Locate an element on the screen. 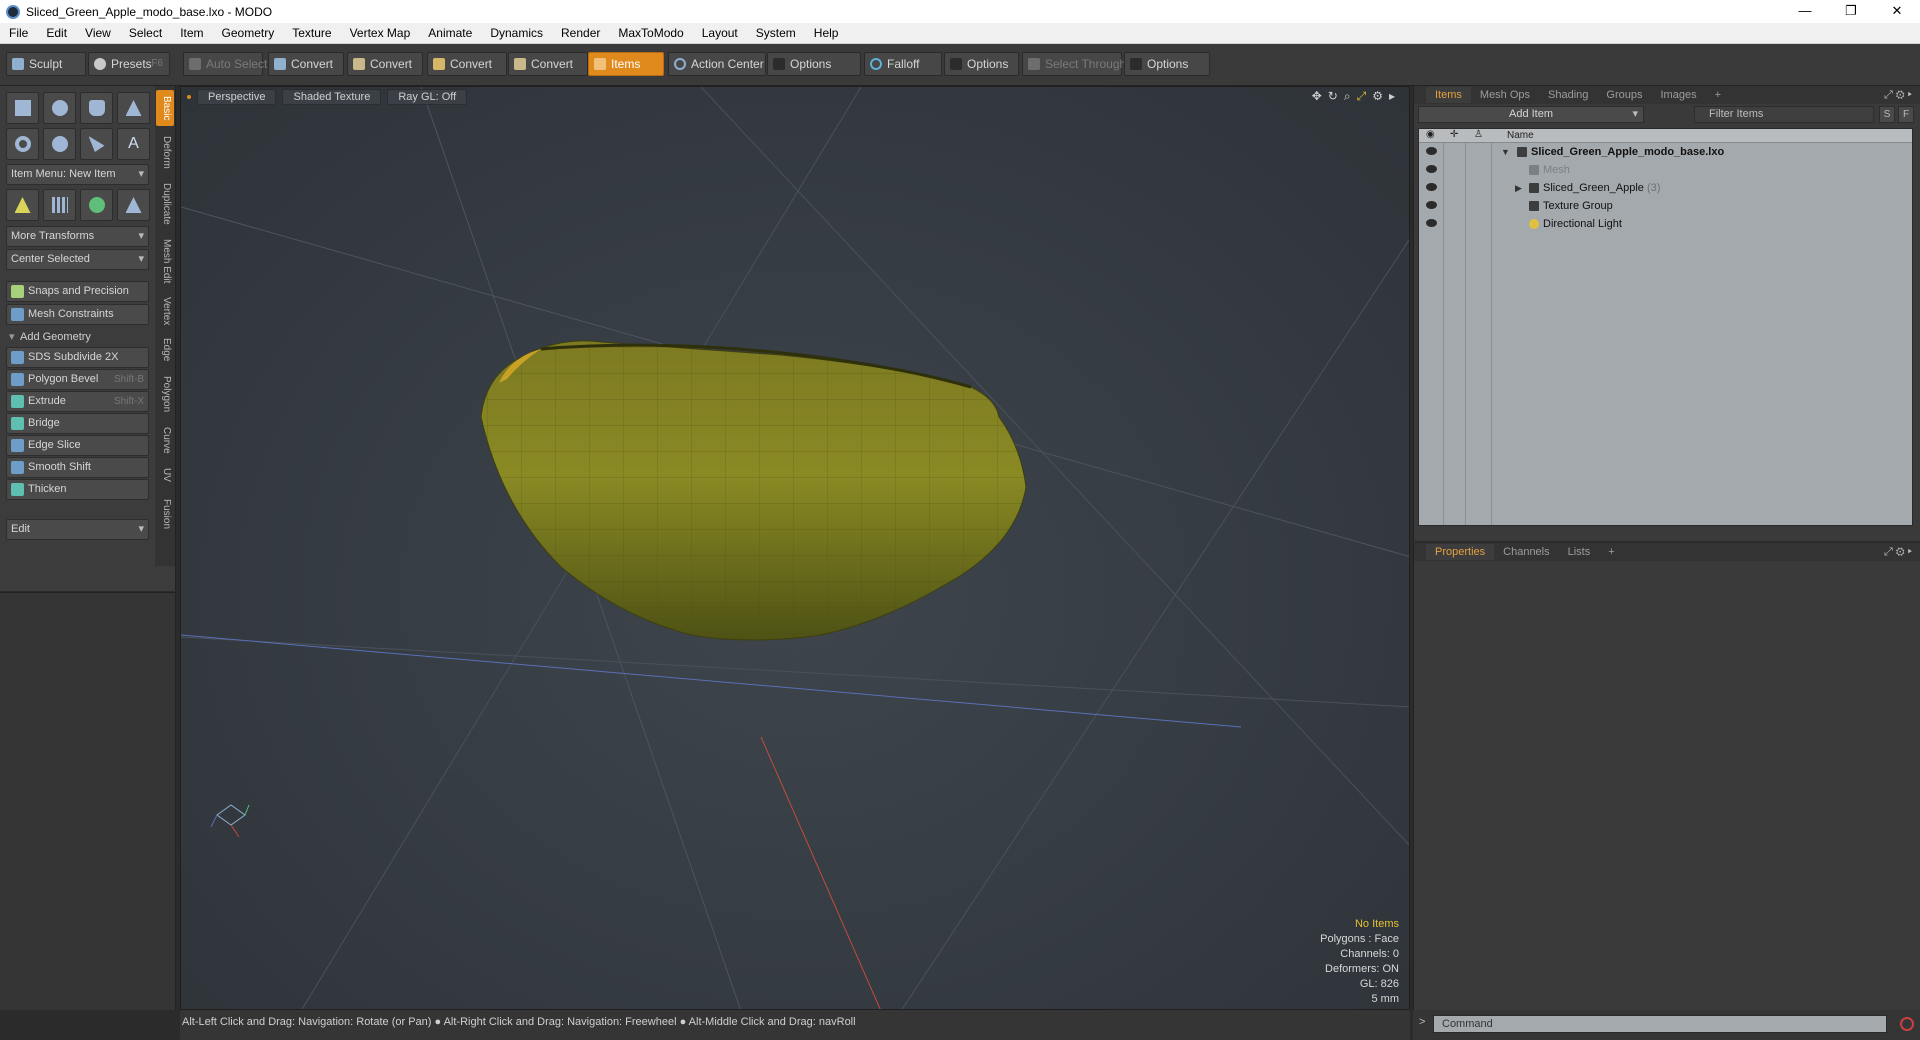 This screenshot has height=1040, width=1920. collapse-arrow-icon: ▼ is located at coordinates (1505, 152).